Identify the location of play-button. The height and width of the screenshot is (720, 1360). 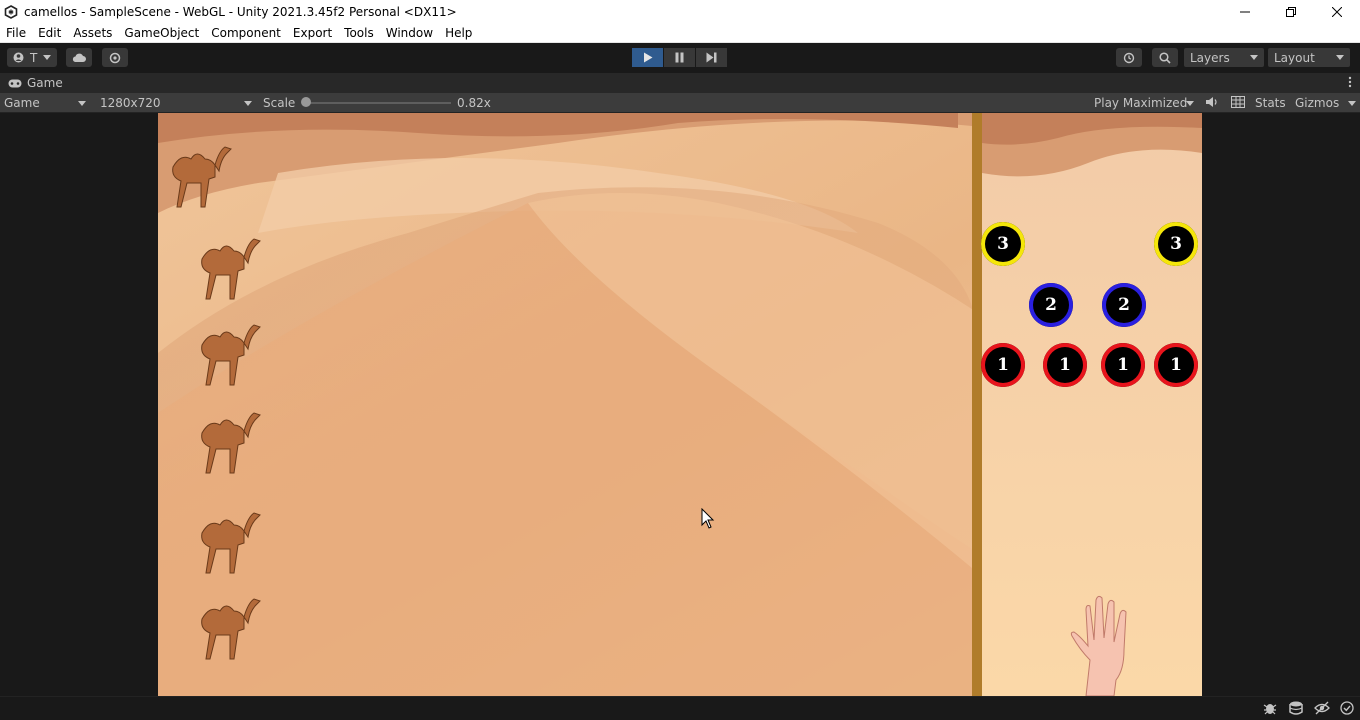
(647, 57).